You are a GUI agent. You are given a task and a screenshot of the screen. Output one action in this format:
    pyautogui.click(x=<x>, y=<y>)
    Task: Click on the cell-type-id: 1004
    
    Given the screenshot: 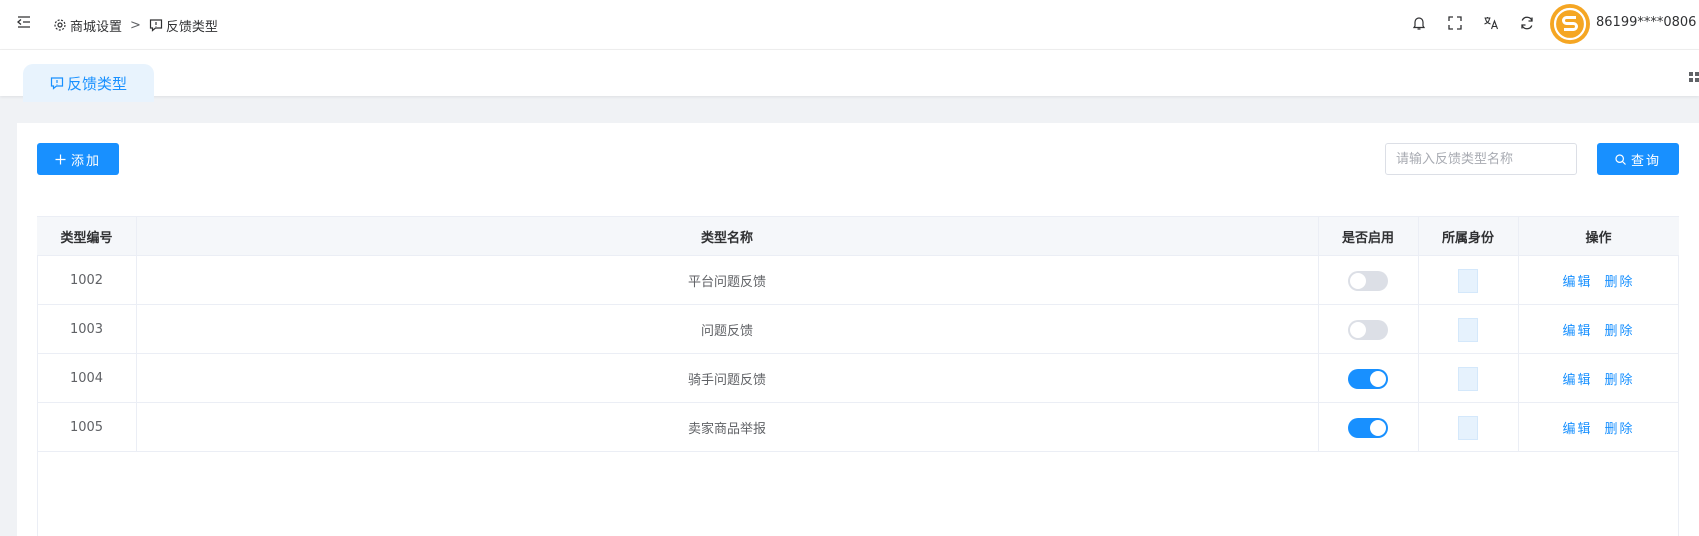 What is the action you would take?
    pyautogui.click(x=86, y=378)
    